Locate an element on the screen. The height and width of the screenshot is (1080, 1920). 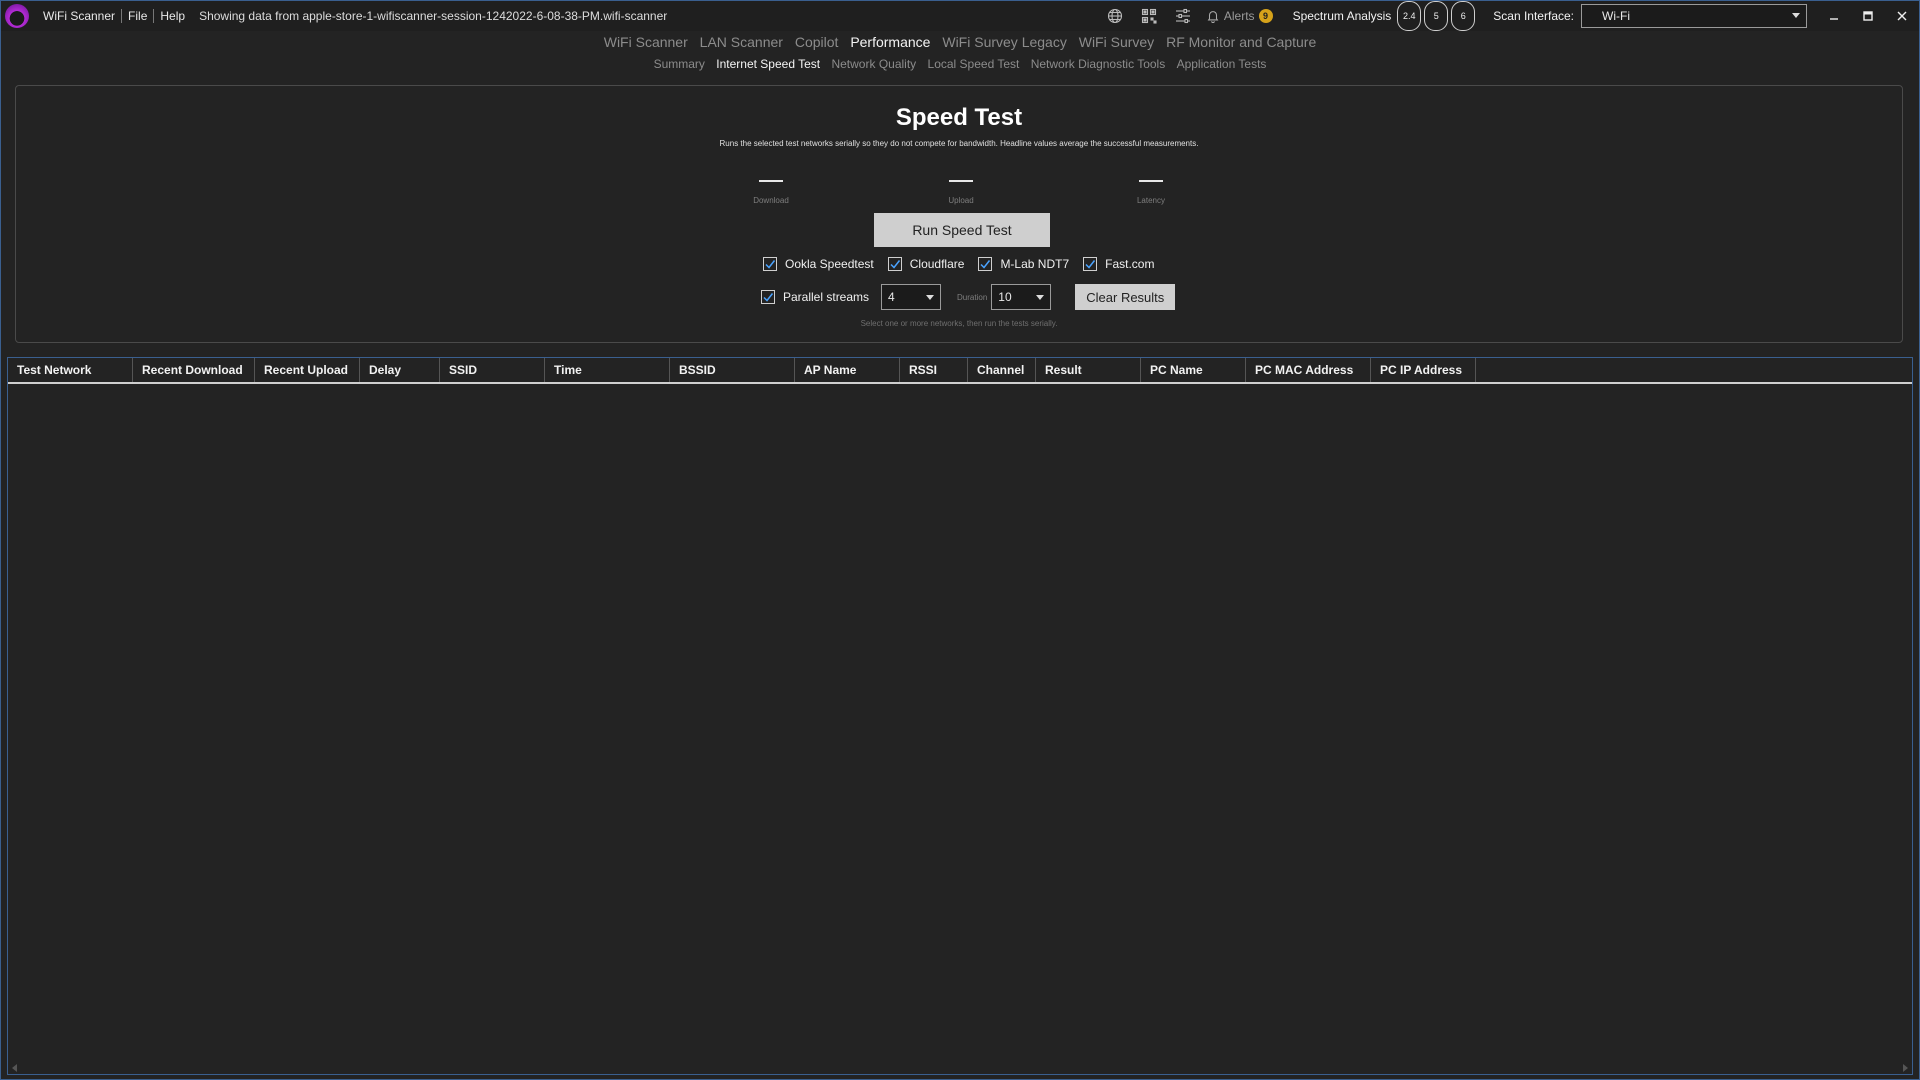
parallel-streams-label: Parallel streams is located at coordinates (826, 297).